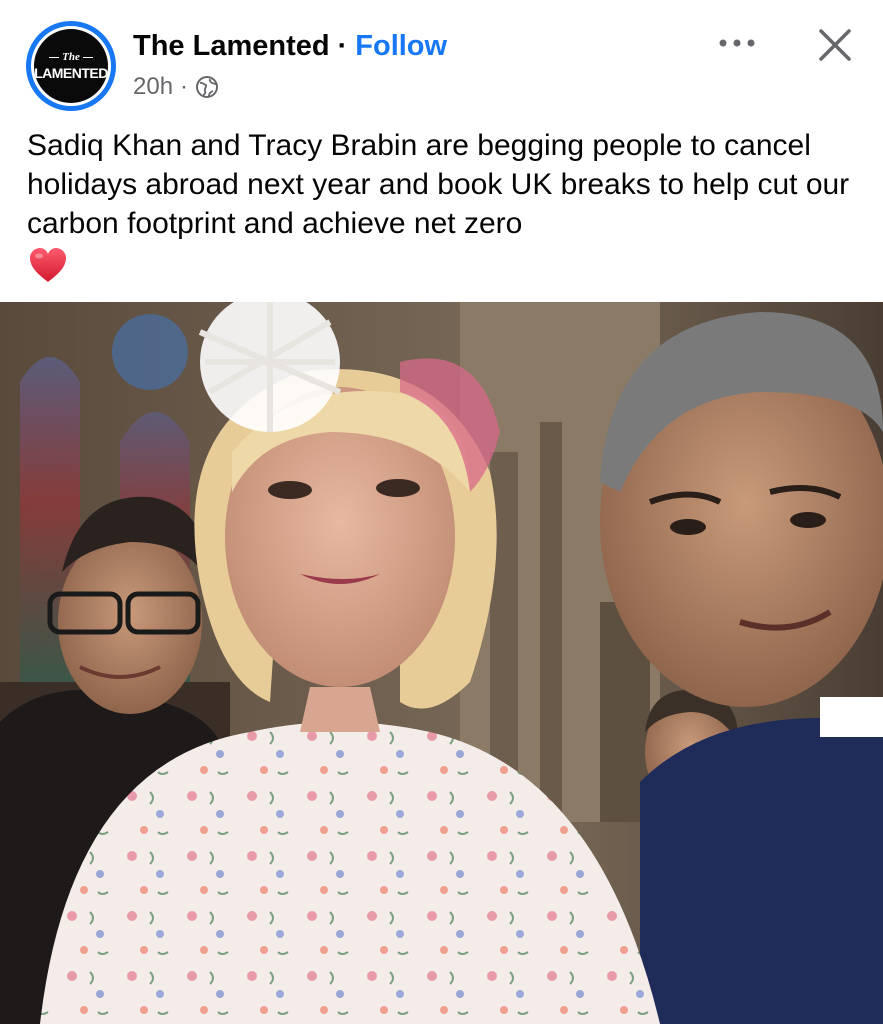  Describe the element at coordinates (153, 87) in the screenshot. I see `post-timestamp: 20h` at that location.